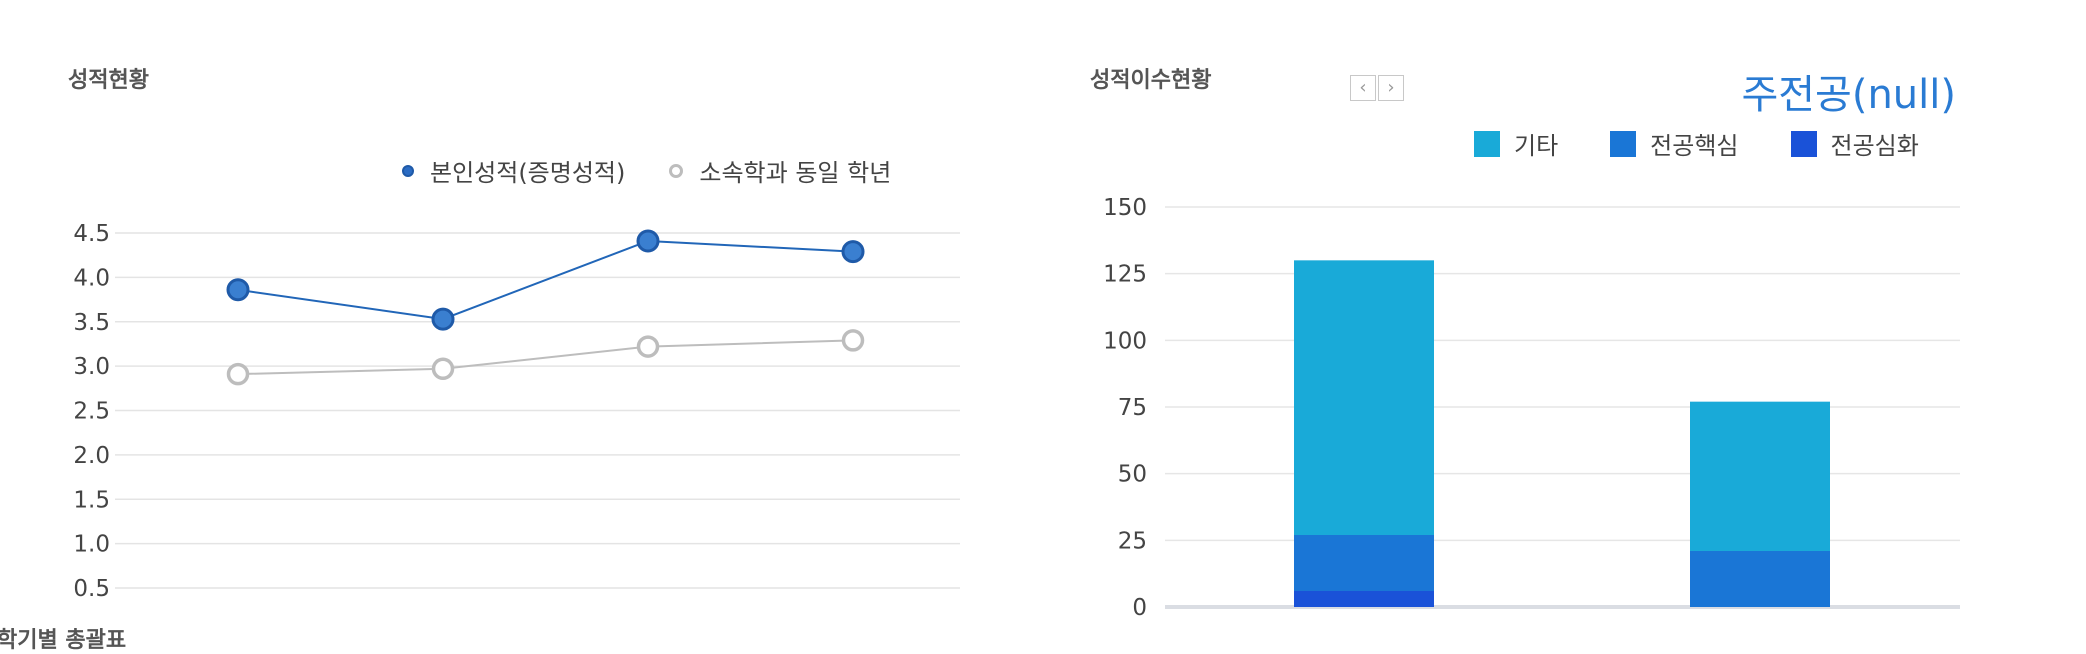 This screenshot has width=2086, height=654. I want to click on y-tick-label: 100, so click(1125, 341).